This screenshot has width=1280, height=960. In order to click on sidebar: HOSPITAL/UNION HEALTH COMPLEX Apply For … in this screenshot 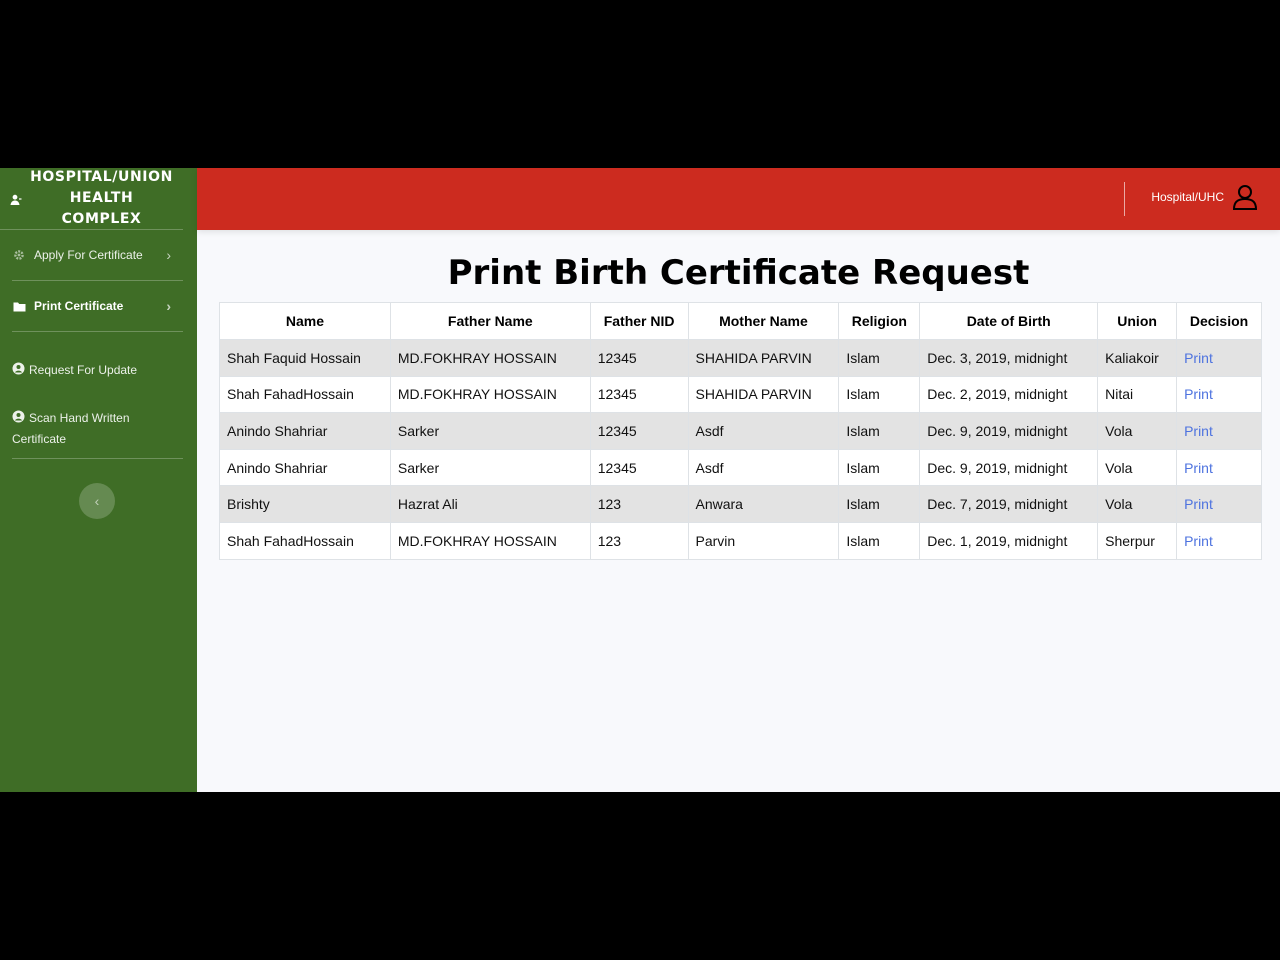, I will do `click(98, 480)`.